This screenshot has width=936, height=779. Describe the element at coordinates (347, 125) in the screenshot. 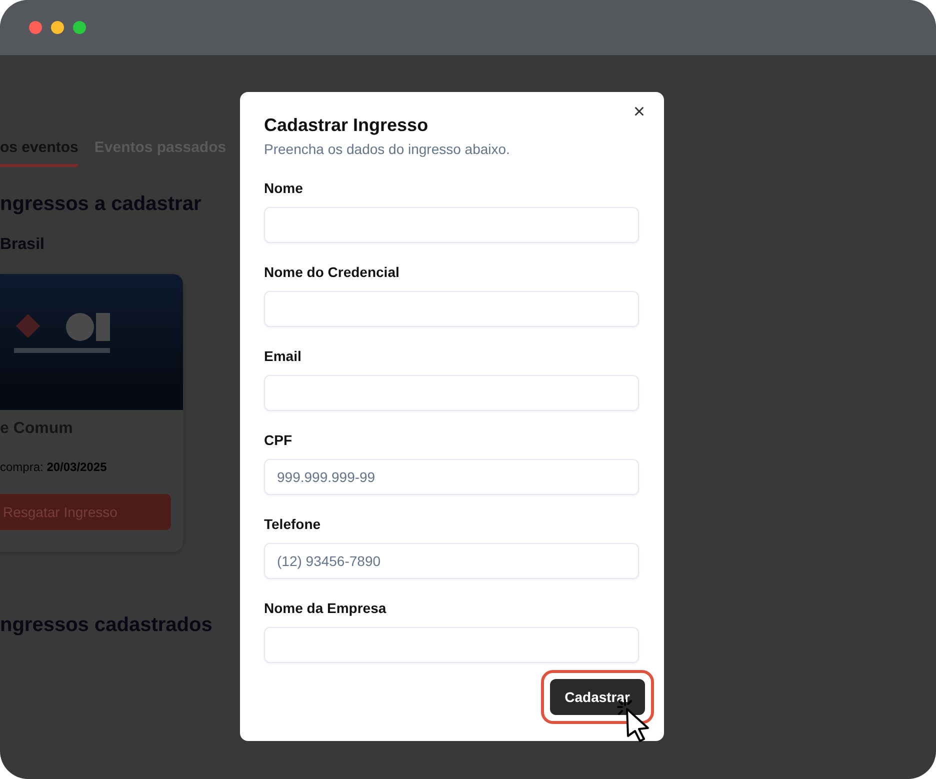

I see `dialog-title: Cadastrar Ingresso` at that location.